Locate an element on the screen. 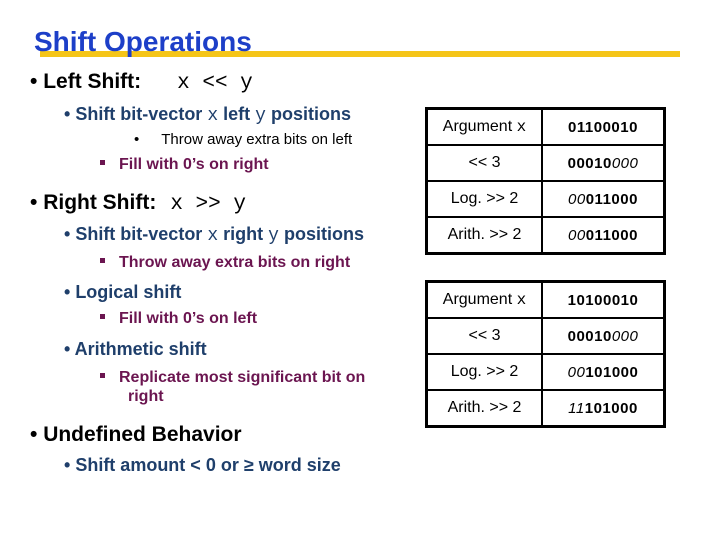  table-row: Arith. >> 2 11101000 is located at coordinates (545, 408).